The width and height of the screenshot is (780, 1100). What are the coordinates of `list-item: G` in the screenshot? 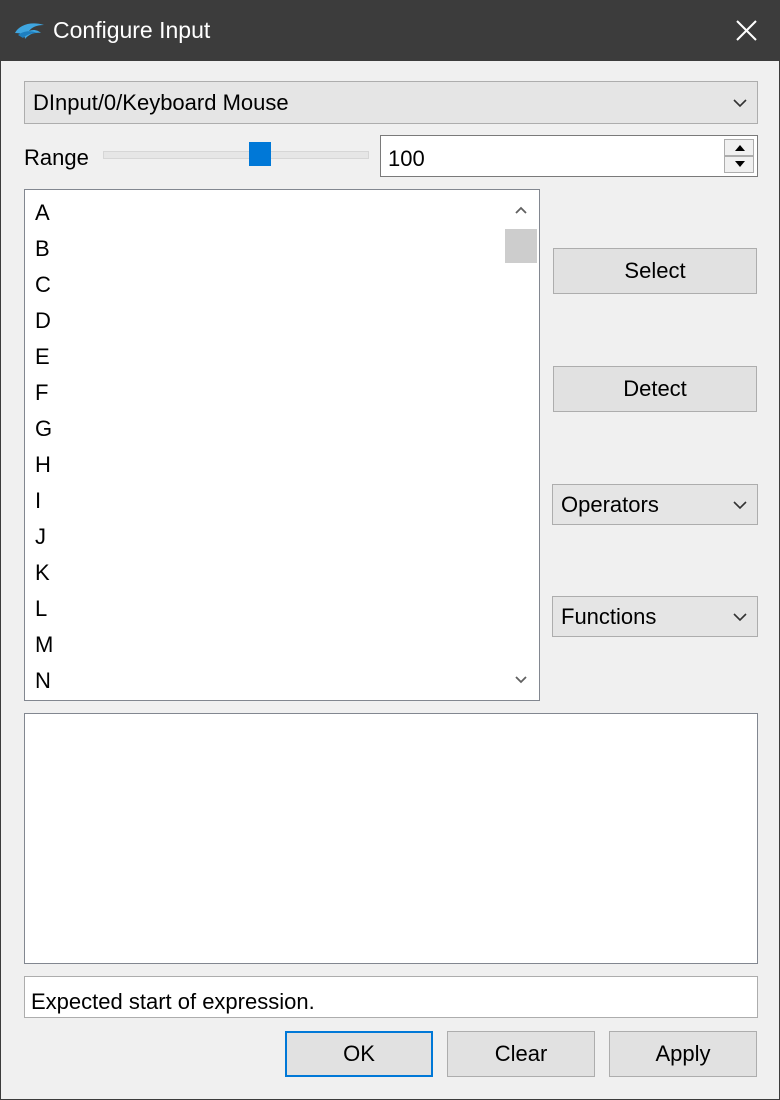 It's located at (264, 424).